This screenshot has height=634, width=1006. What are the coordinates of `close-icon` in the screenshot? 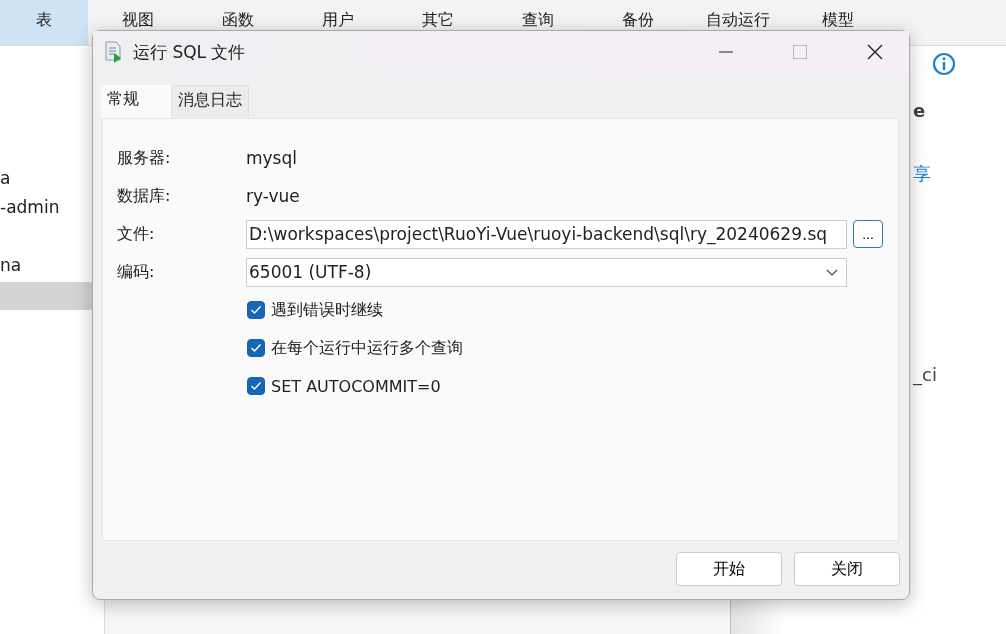 It's located at (875, 52).